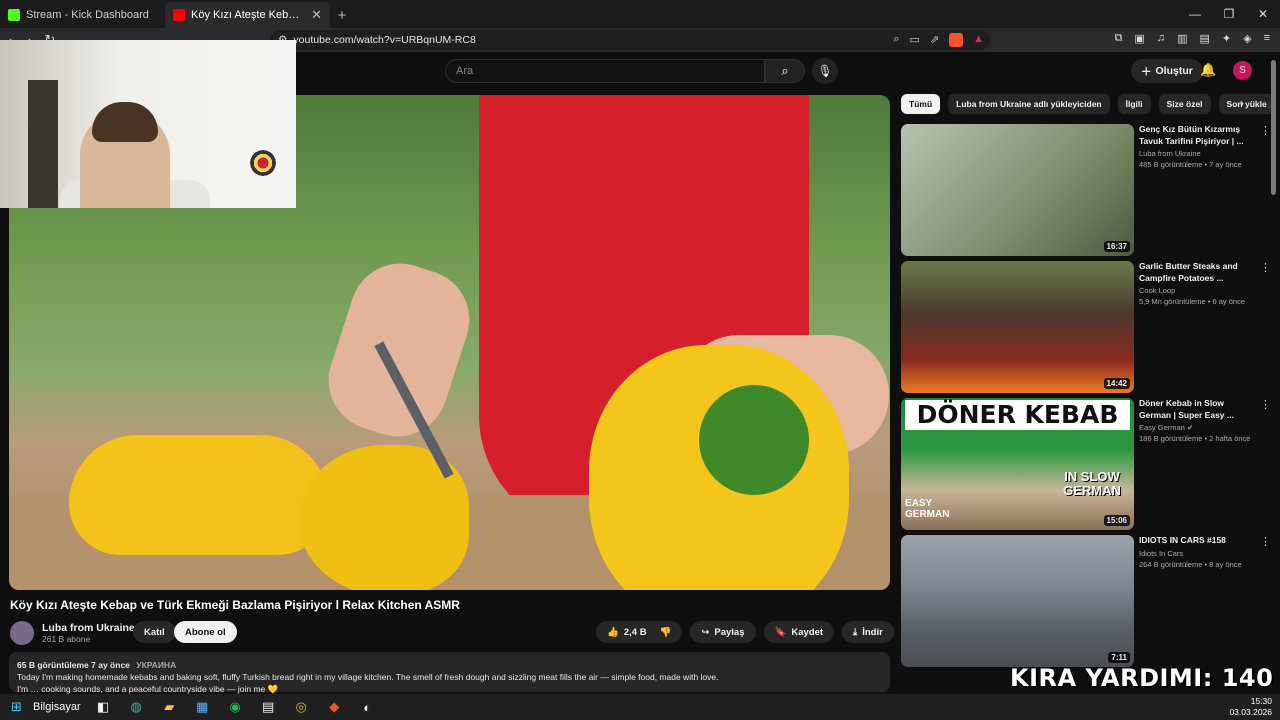  Describe the element at coordinates (179, 15) in the screenshot. I see `youtube-favicon-icon` at that location.